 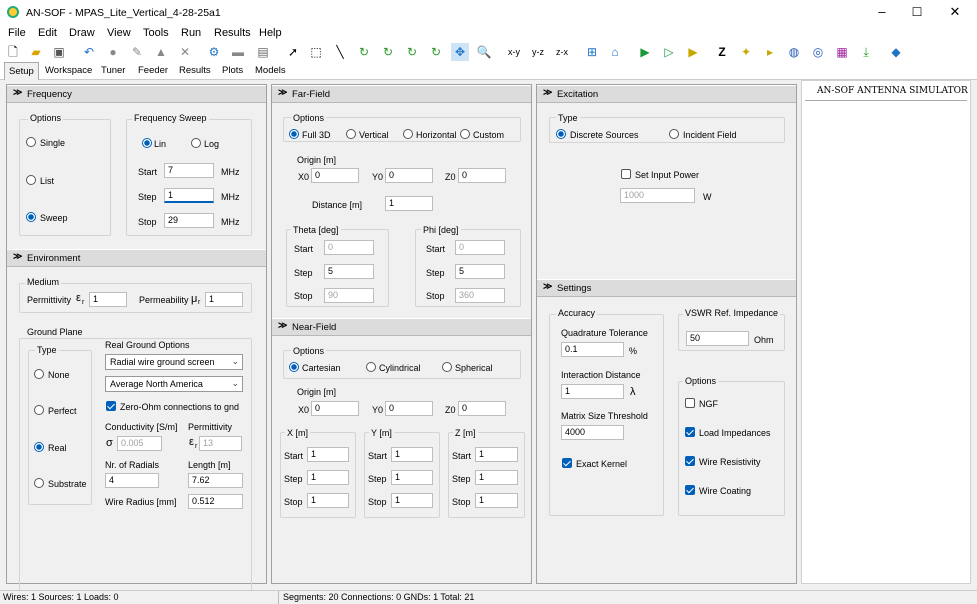 What do you see at coordinates (480, 295) in the screenshot?
I see `phi-stop-input: 360` at bounding box center [480, 295].